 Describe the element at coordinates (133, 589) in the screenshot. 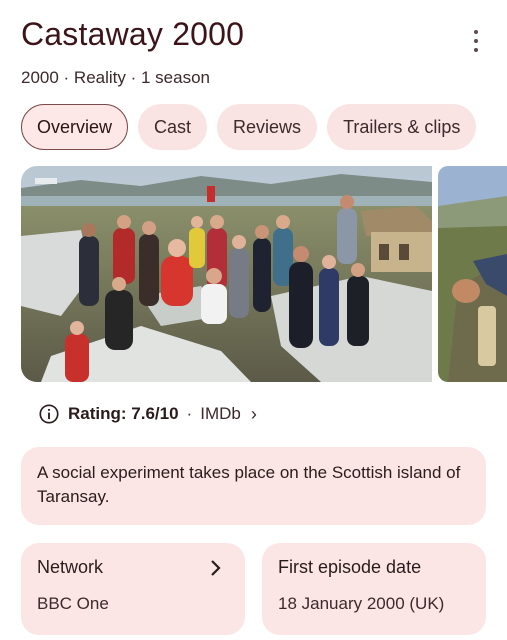

I see `network-card: Network BBC One` at that location.